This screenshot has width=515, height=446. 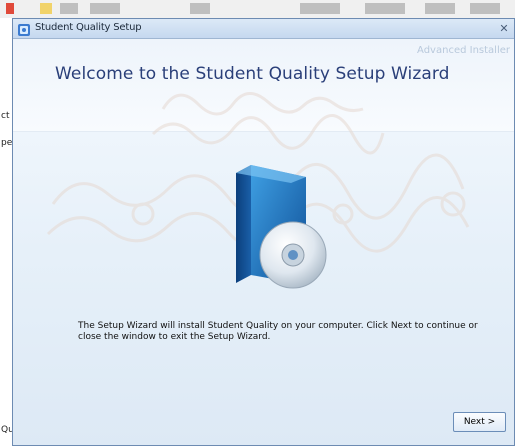 What do you see at coordinates (479, 422) in the screenshot?
I see `next-button: Next >` at bounding box center [479, 422].